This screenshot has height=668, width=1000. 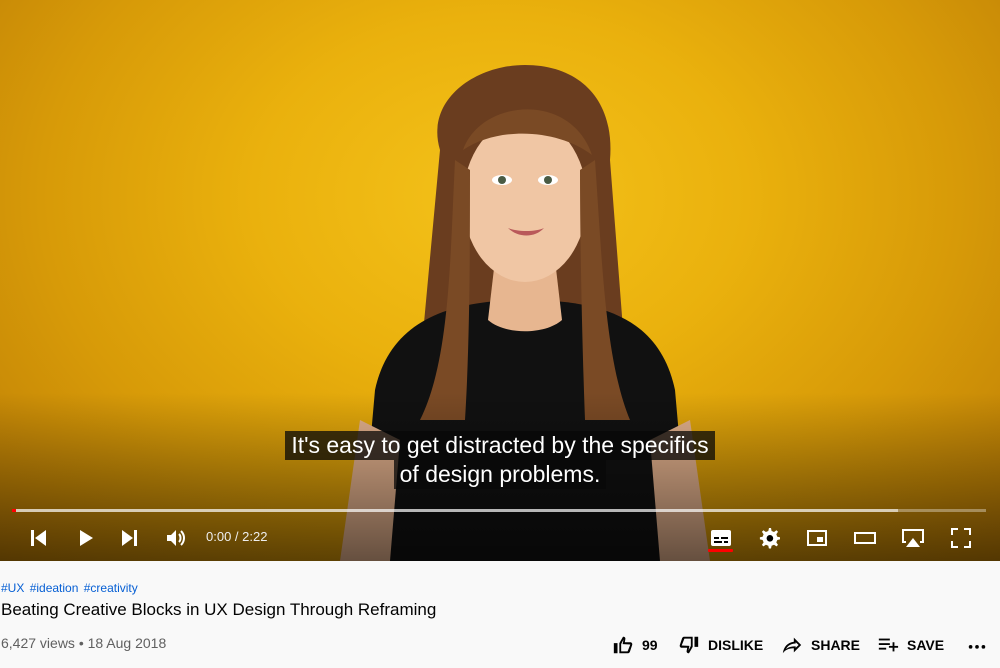 I want to click on video-meta: 6,427 views • 18 Aug 2018, so click(x=84, y=643).